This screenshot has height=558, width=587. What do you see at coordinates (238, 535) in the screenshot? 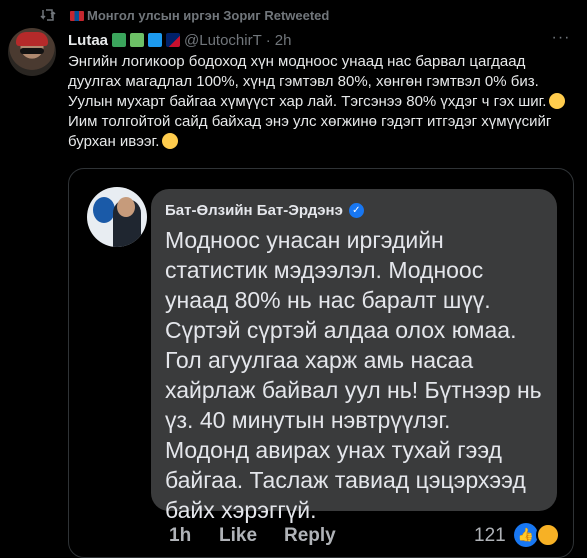
I see `comment-like-label: Like` at bounding box center [238, 535].